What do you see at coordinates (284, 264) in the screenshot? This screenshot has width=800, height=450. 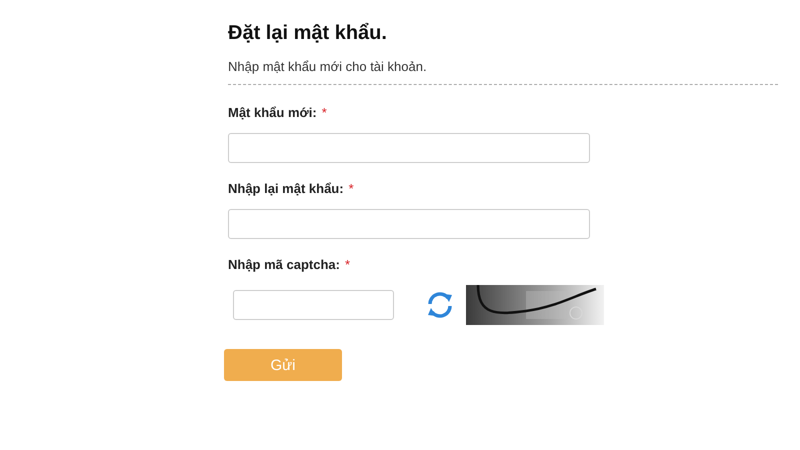 I see `field-label: Nhập mã captcha:` at bounding box center [284, 264].